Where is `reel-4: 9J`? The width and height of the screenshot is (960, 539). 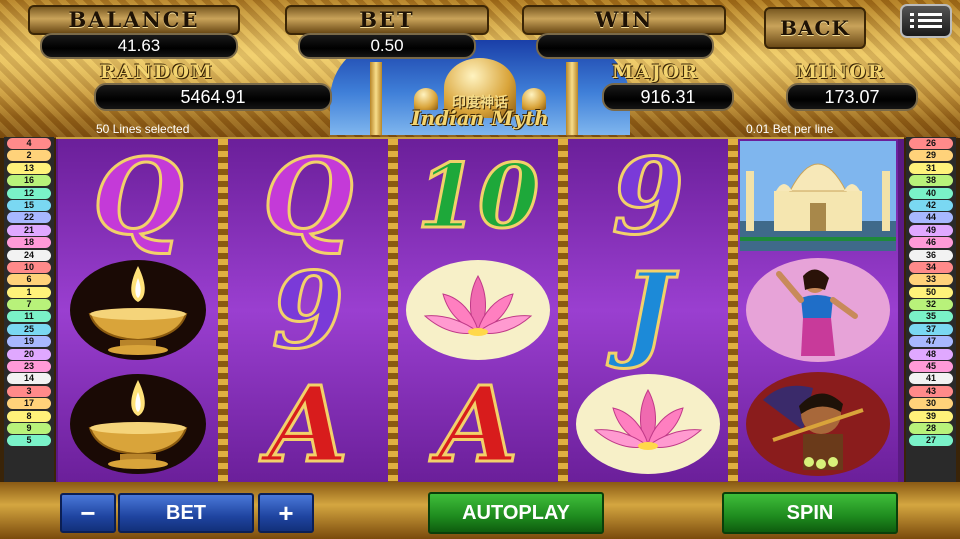 reel-4: 9J is located at coordinates (648, 307).